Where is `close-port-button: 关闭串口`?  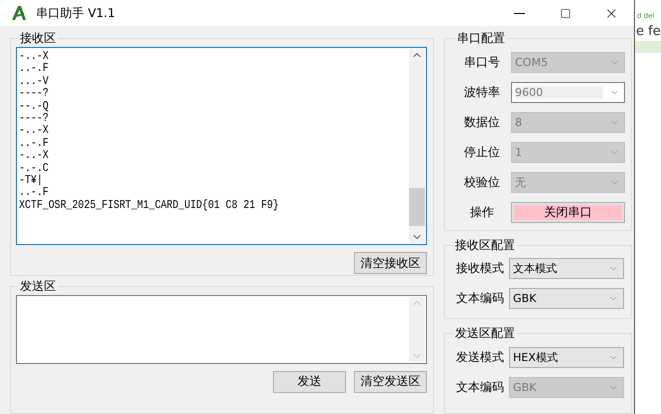 close-port-button: 关闭串口 is located at coordinates (568, 212).